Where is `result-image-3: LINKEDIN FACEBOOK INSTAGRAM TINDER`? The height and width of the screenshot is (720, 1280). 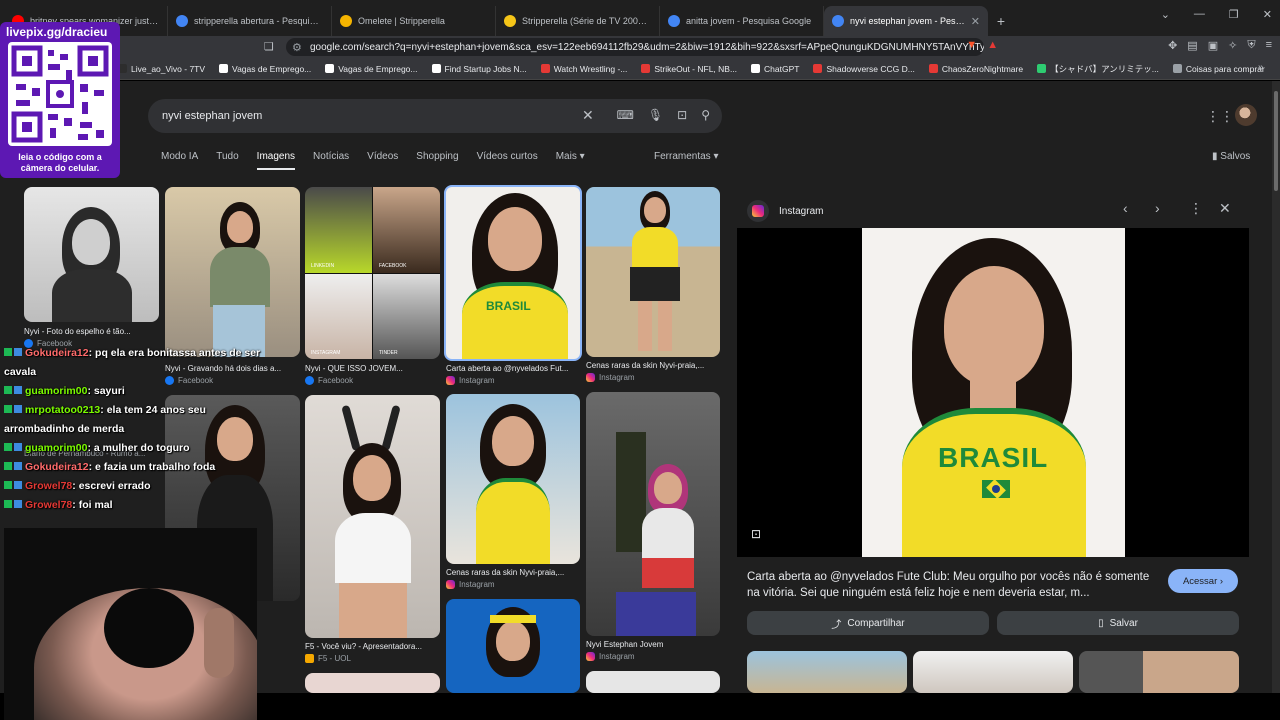
result-image-3: LINKEDIN FACEBOOK INSTAGRAM TINDER is located at coordinates (372, 273).